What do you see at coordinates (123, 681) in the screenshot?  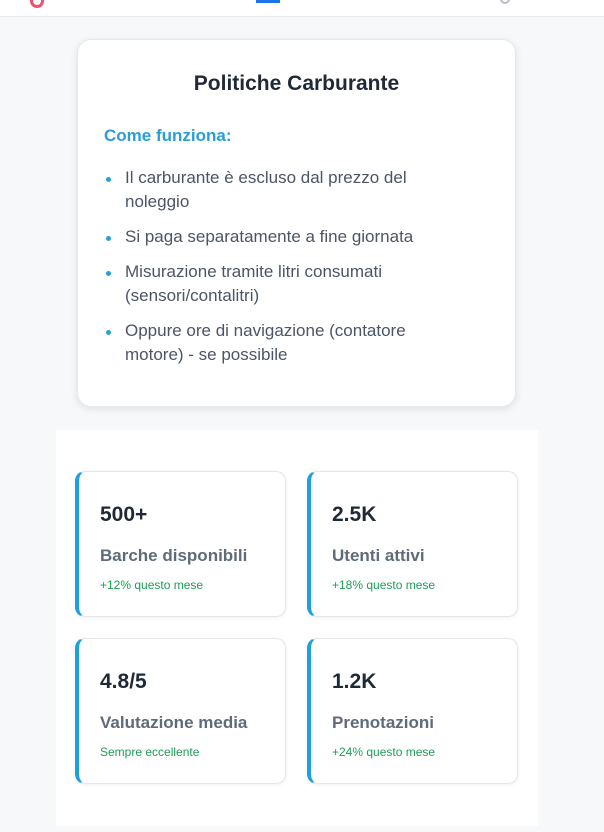 I see `stat-value: 4.8/5` at bounding box center [123, 681].